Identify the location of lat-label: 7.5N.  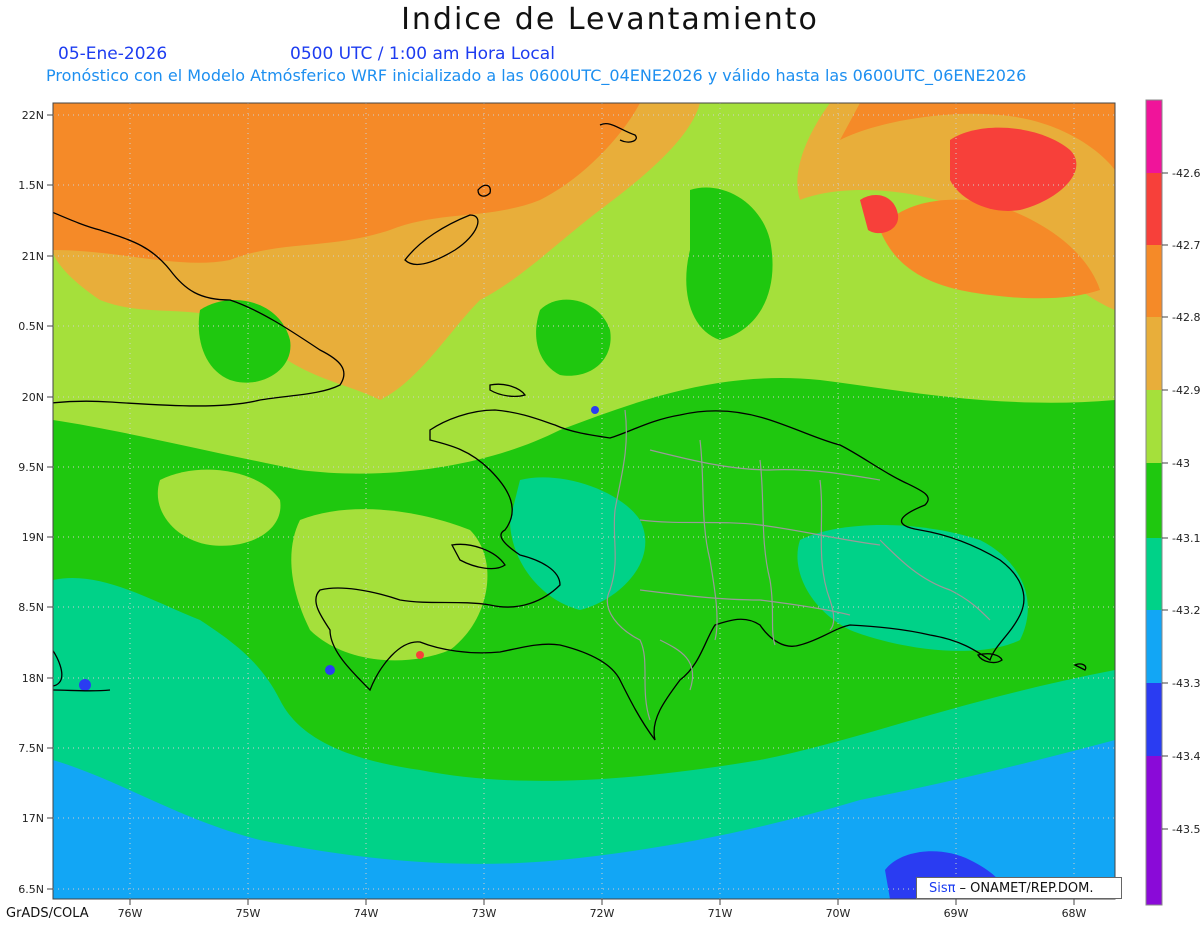
(31, 748).